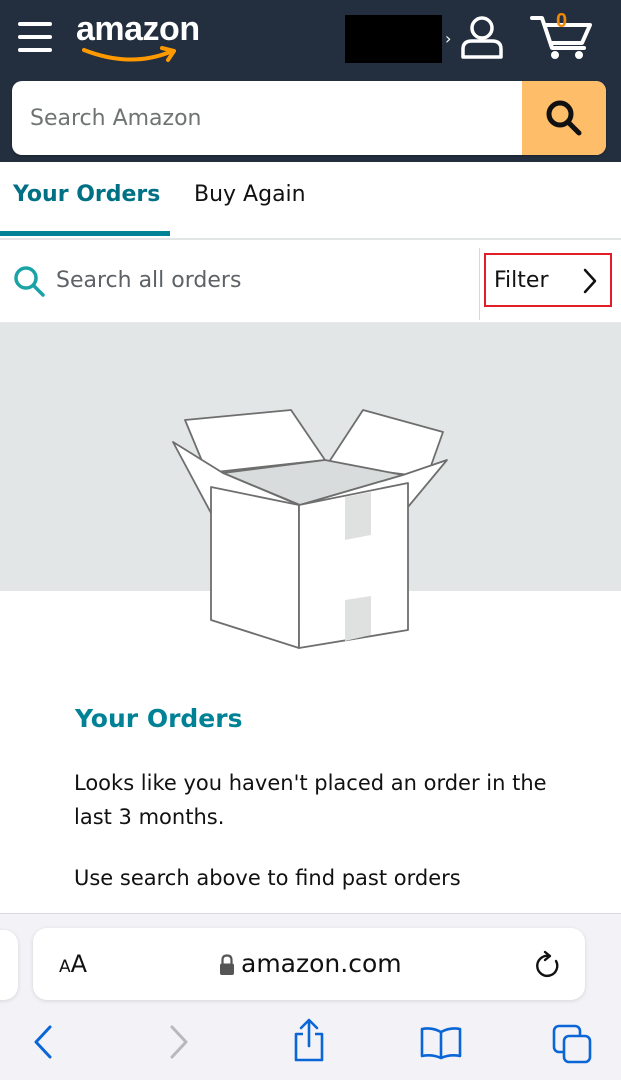 The width and height of the screenshot is (621, 1080). Describe the element at coordinates (250, 194) in the screenshot. I see `tab-buy-again: Buy Again` at that location.